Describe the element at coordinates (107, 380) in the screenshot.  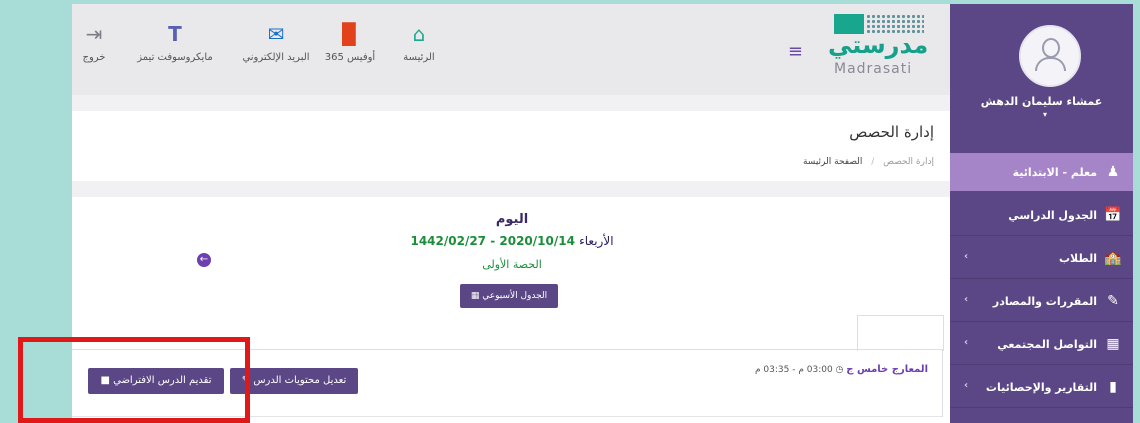
I see `video-camera-icon: ■` at that location.